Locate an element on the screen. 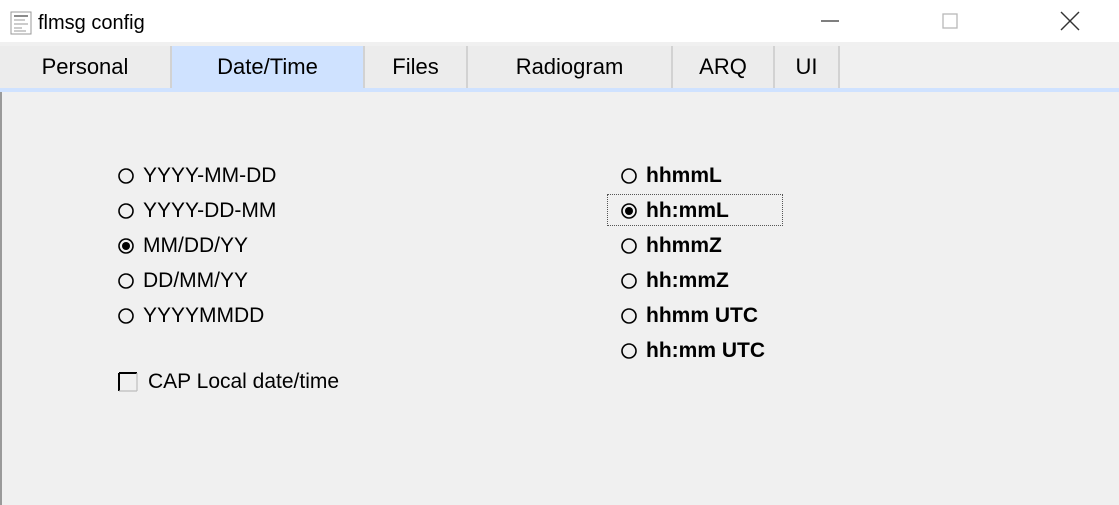 The width and height of the screenshot is (1119, 505). date-format-yyyy-mm-dd: YYYY-MM-DD is located at coordinates (195, 176).